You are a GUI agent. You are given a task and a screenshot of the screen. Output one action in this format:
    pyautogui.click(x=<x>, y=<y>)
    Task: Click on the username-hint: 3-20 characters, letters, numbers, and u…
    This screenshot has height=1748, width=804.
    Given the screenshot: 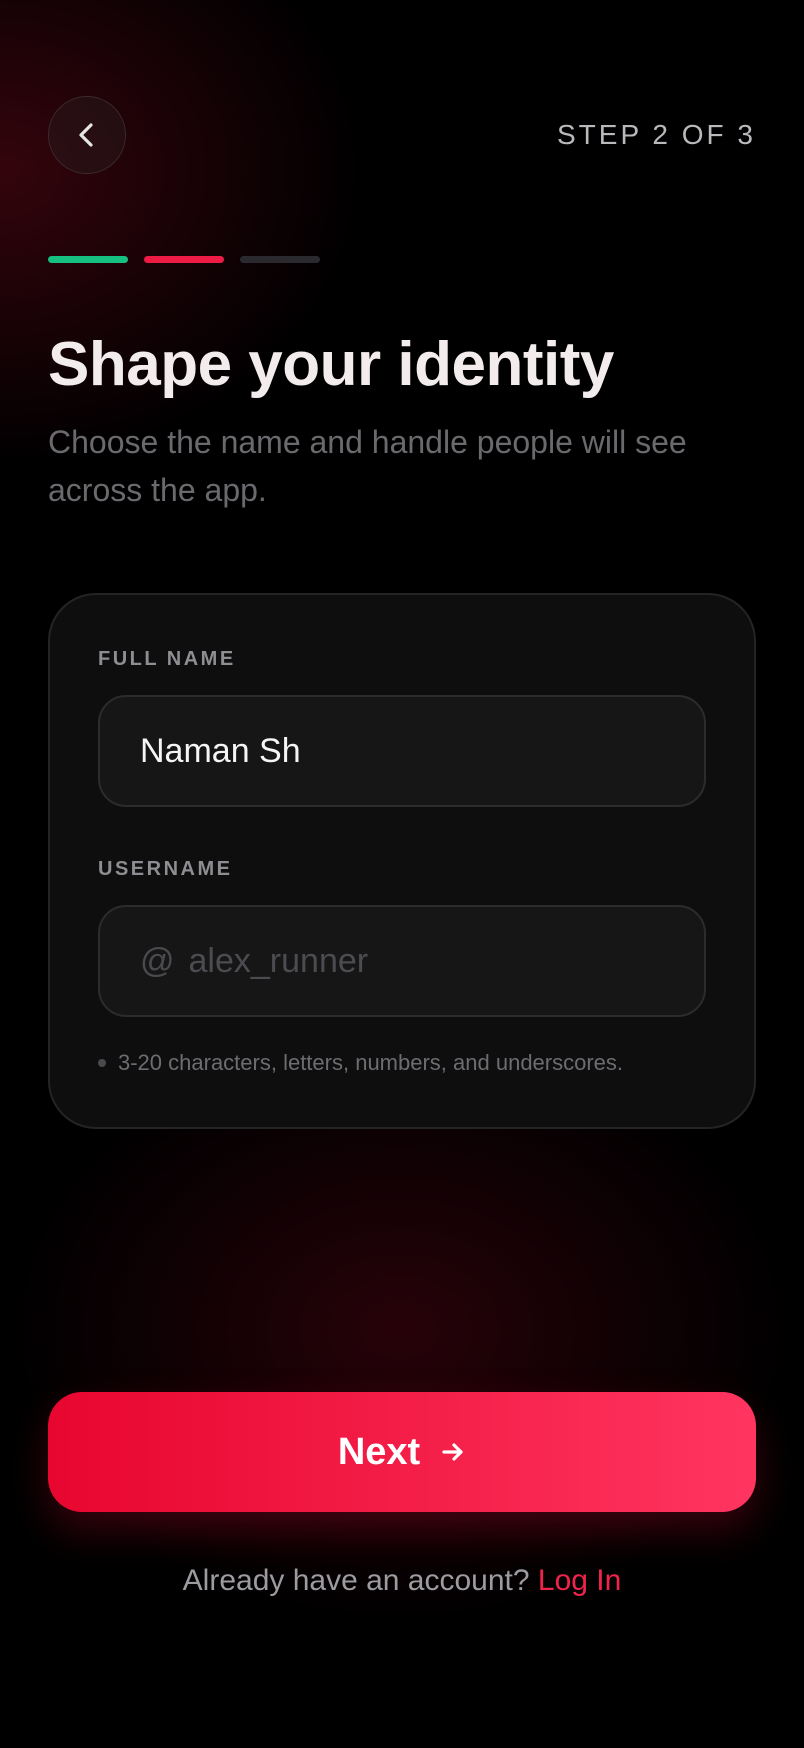 What is the action you would take?
    pyautogui.click(x=360, y=1063)
    